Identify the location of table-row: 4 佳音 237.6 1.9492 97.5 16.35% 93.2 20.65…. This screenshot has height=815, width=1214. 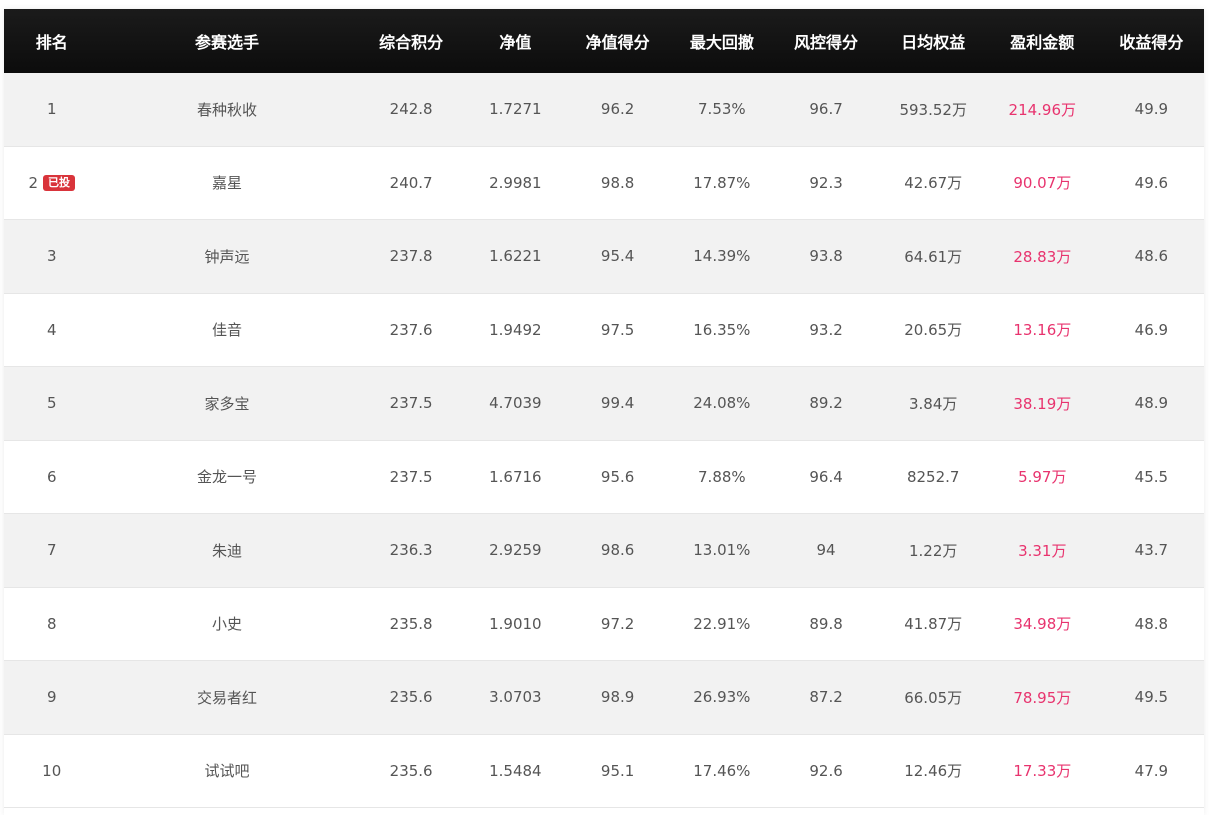
(604, 330).